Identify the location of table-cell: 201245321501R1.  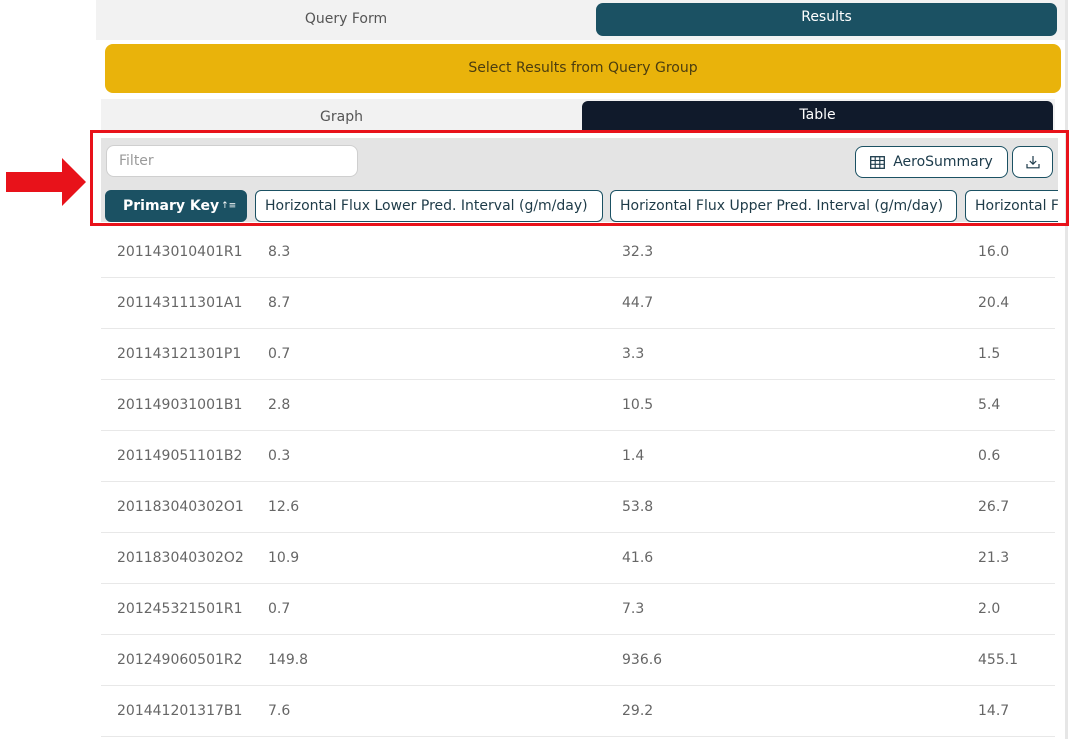
(180, 609).